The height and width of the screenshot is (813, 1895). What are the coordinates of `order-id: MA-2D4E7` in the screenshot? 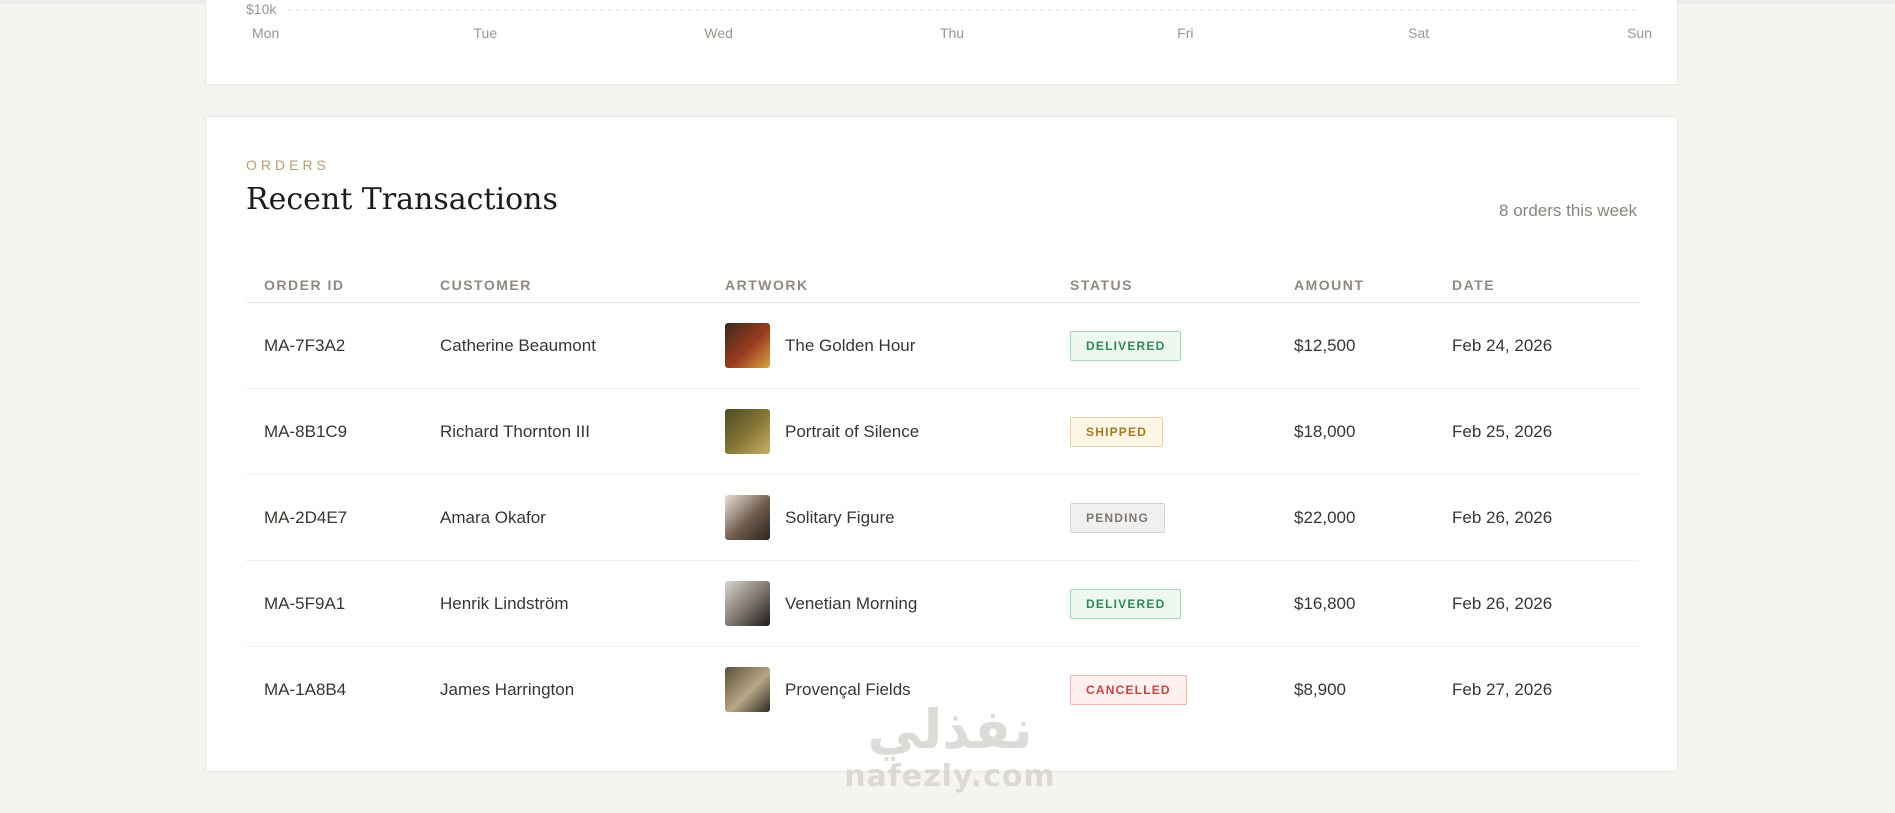 It's located at (334, 517).